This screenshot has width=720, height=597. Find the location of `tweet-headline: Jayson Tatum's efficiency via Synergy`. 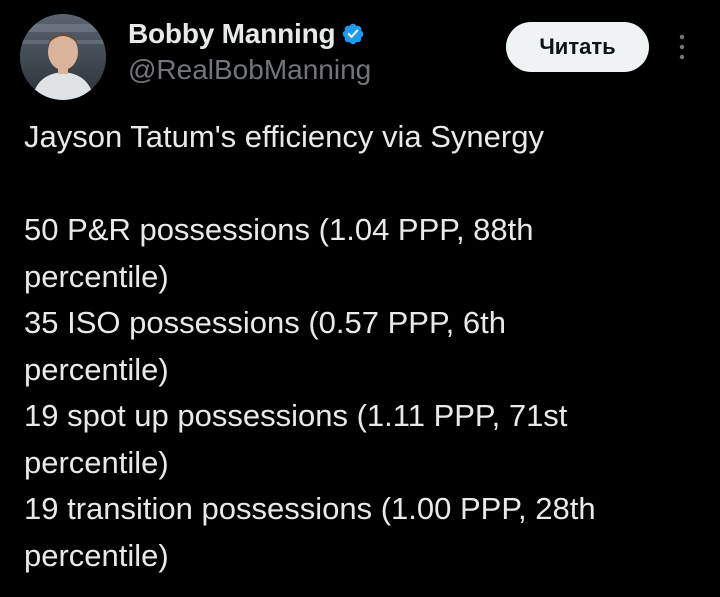

tweet-headline: Jayson Tatum's efficiency via Synergy is located at coordinates (284, 136).